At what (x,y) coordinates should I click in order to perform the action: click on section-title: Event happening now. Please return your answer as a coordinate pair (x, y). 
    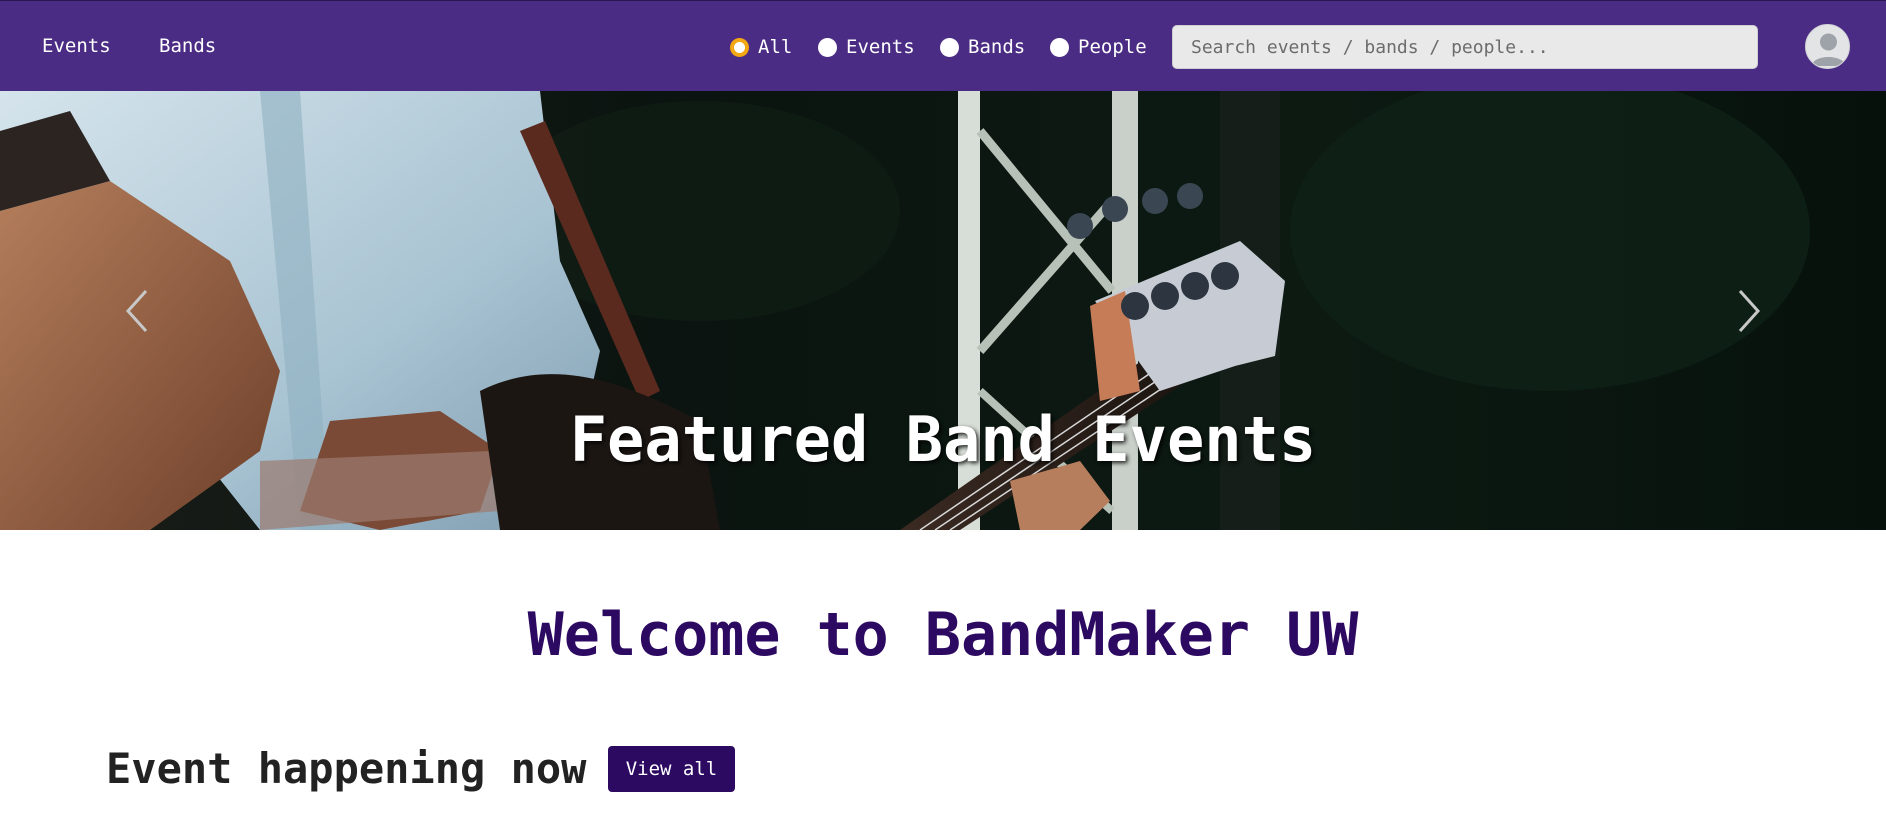
    Looking at the image, I should click on (346, 768).